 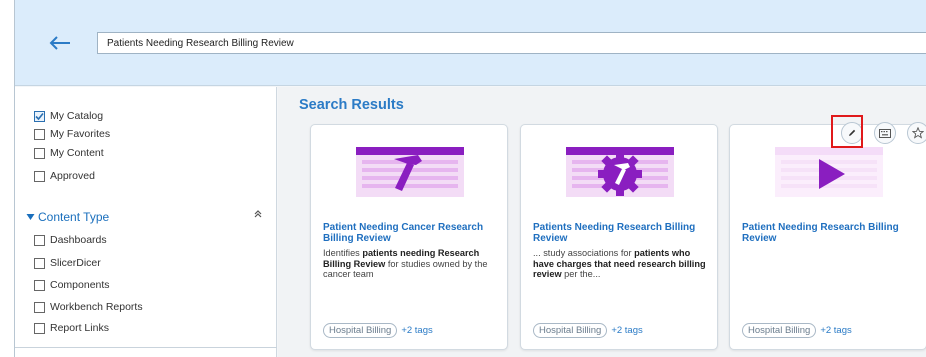 I want to click on filter-approved: Approved, so click(x=64, y=176).